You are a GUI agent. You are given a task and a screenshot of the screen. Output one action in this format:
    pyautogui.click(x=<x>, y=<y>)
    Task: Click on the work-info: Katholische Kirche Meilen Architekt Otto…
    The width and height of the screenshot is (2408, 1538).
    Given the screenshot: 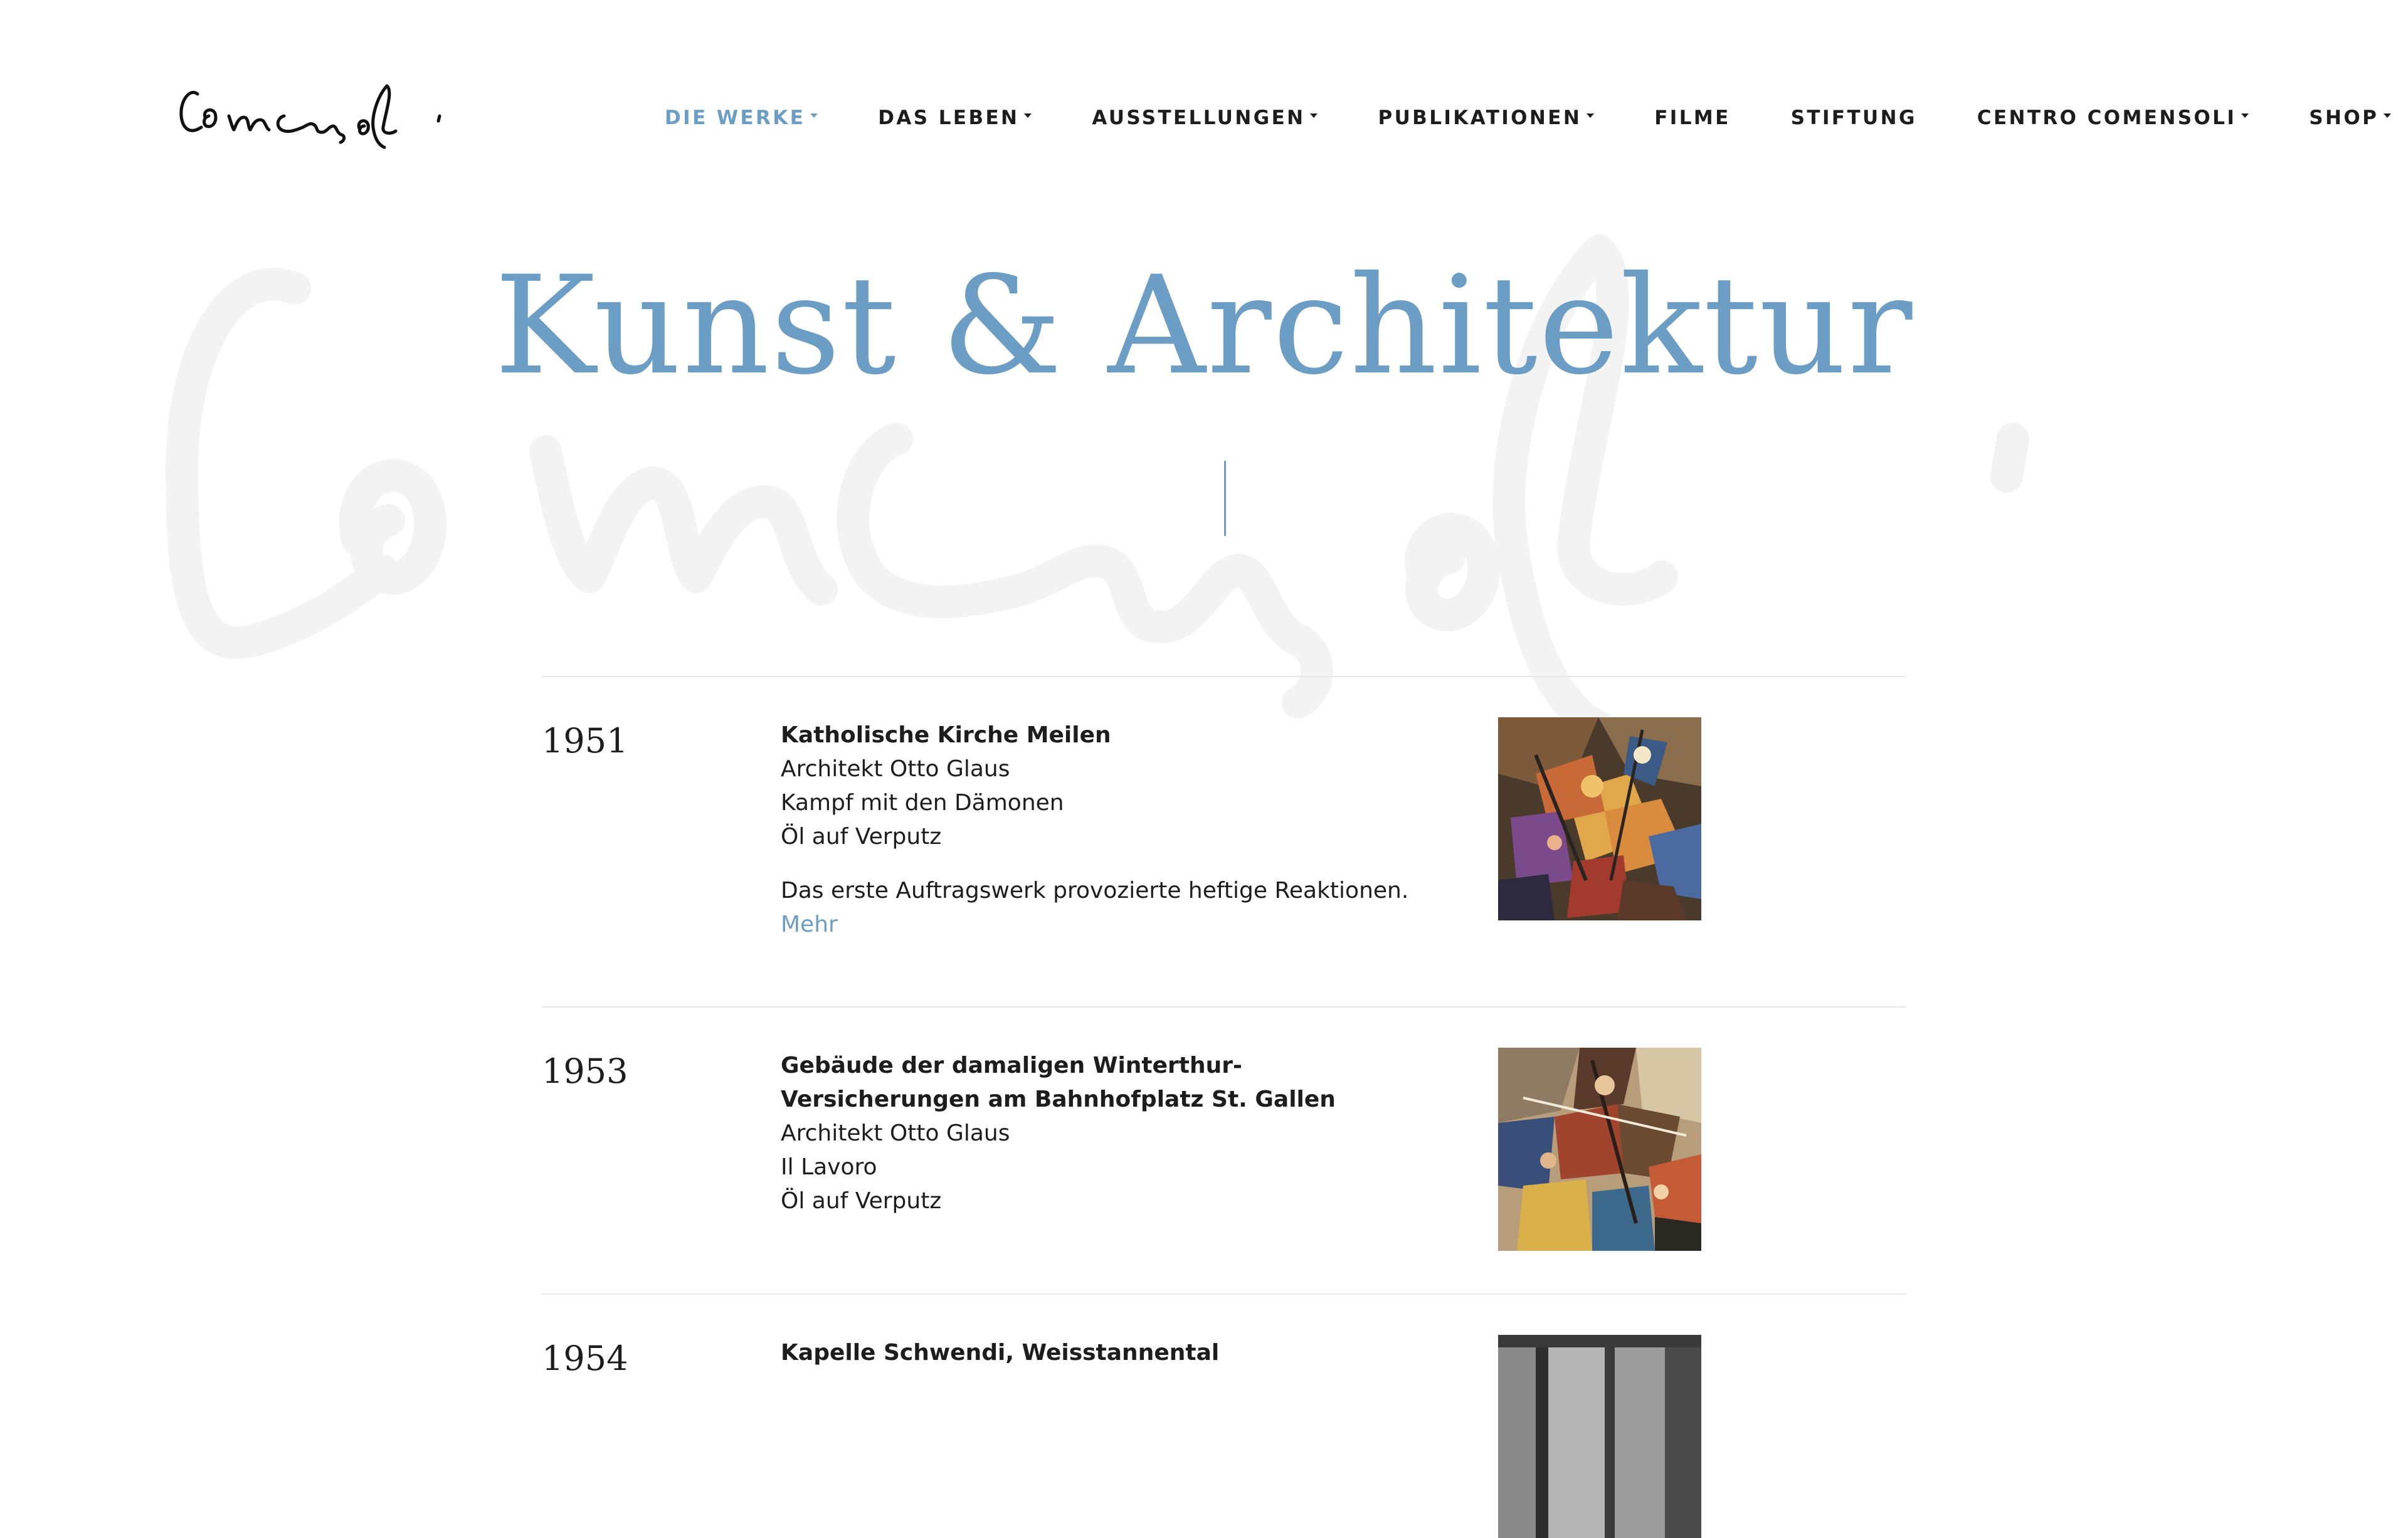 What is the action you would take?
    pyautogui.click(x=1107, y=830)
    